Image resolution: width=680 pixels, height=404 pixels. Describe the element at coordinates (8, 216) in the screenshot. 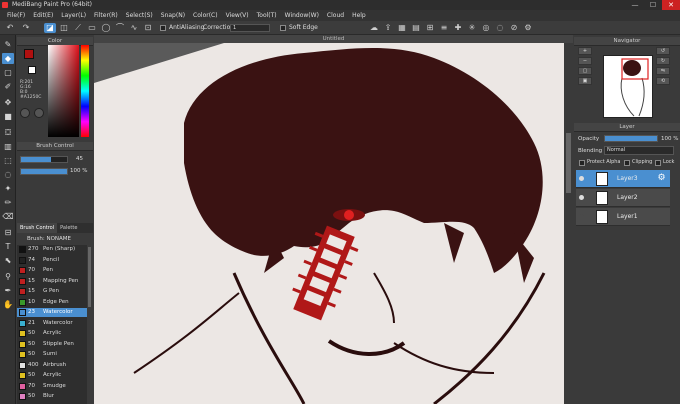

I see `select-eraser-tool-icon: ⌫` at that location.